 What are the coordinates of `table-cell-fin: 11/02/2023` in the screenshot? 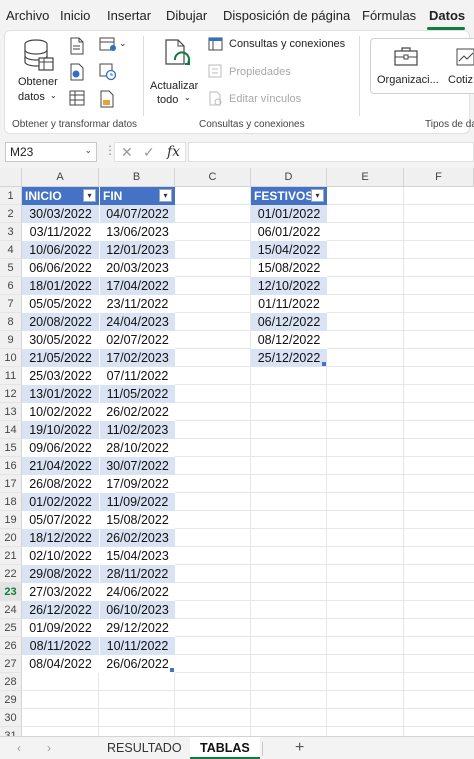 It's located at (137, 430).